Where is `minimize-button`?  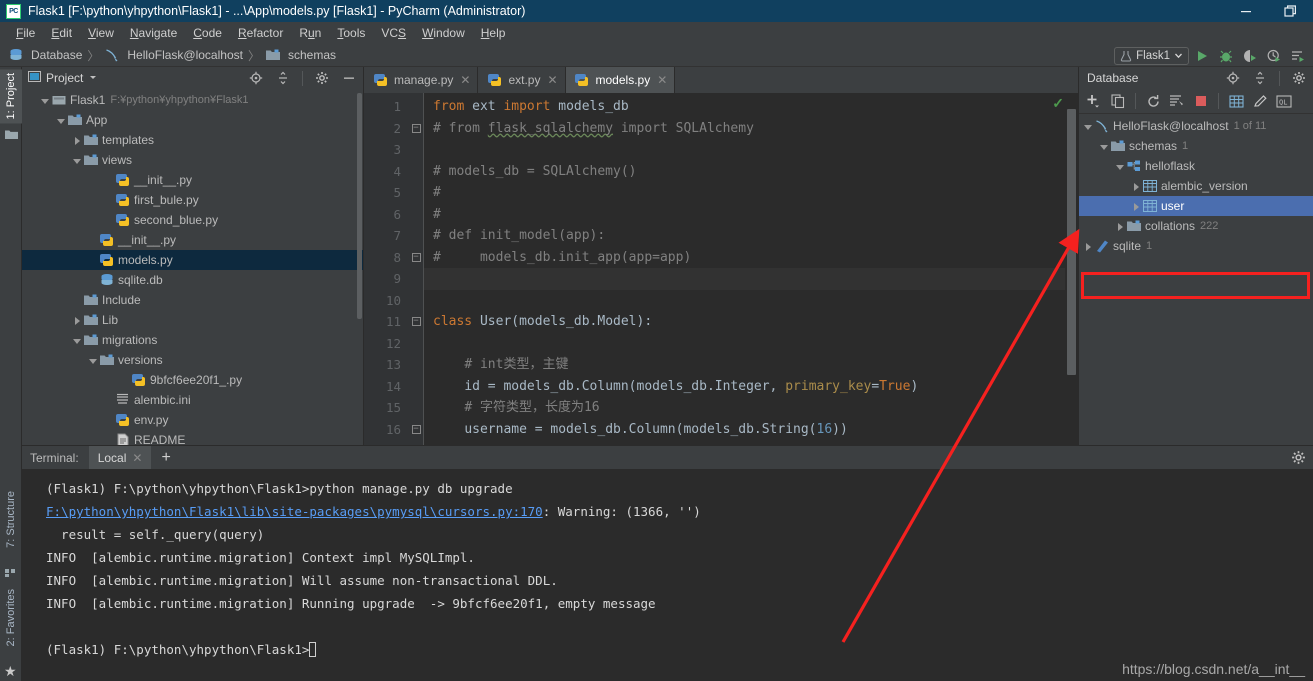 minimize-button is located at coordinates (1245, 11).